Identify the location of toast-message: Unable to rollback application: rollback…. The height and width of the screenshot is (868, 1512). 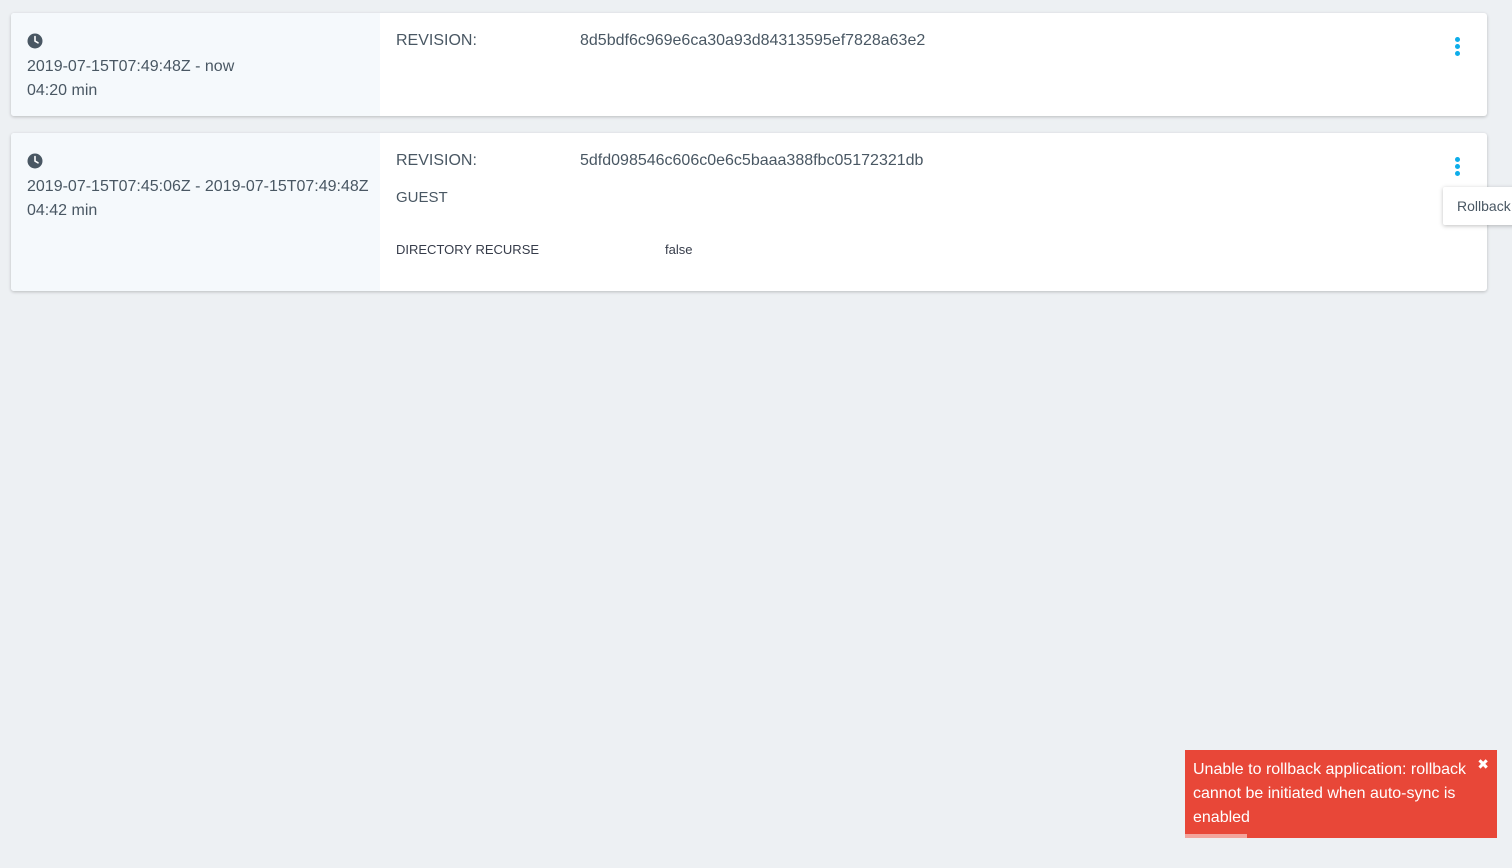
(1330, 793).